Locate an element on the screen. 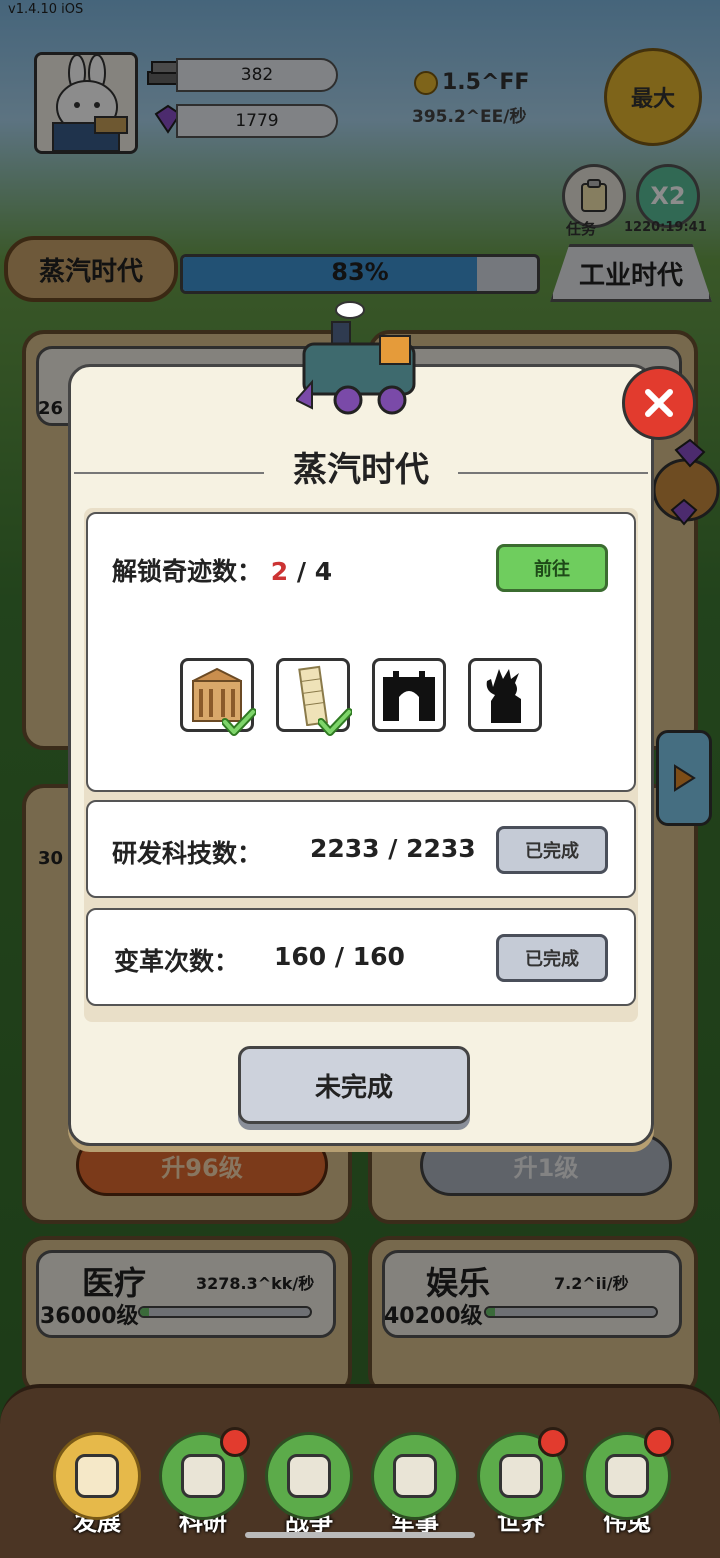  wonders-total: 4 is located at coordinates (323, 571).